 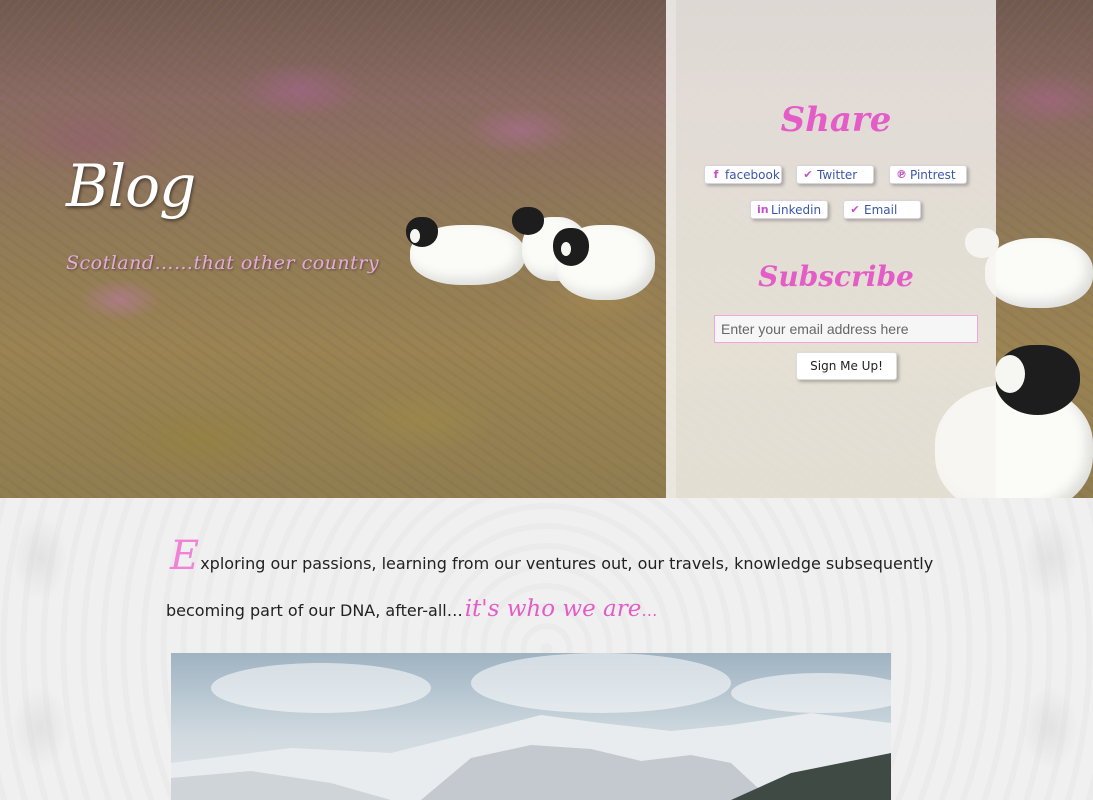 What do you see at coordinates (933, 174) in the screenshot?
I see `pinterest-share-label: Pintrest` at bounding box center [933, 174].